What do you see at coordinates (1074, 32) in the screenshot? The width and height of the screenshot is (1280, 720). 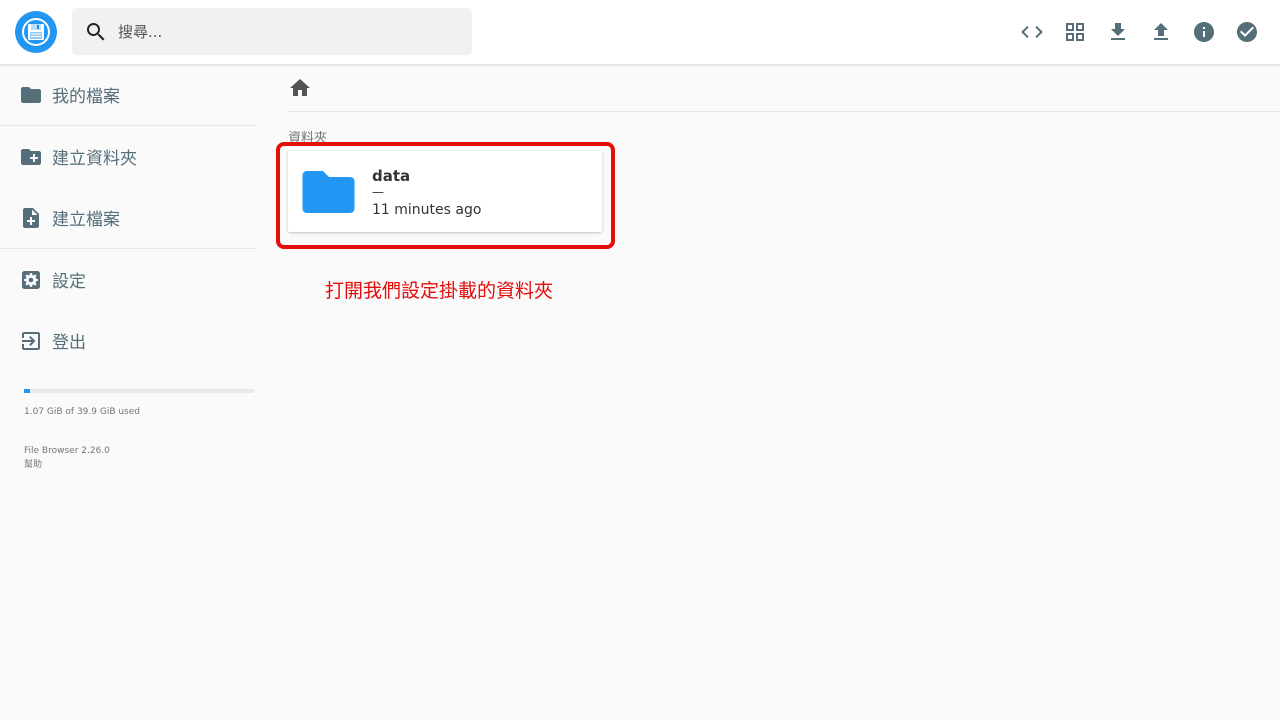 I see `grid-view-icon` at bounding box center [1074, 32].